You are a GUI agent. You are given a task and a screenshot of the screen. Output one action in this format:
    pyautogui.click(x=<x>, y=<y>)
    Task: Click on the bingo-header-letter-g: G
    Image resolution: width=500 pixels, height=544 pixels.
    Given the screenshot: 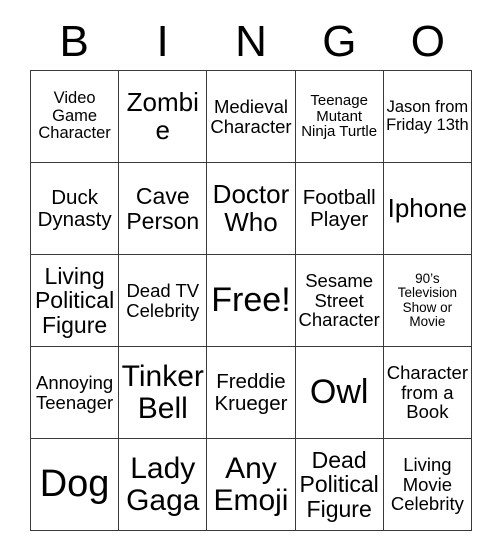 What is the action you would take?
    pyautogui.click(x=339, y=41)
    